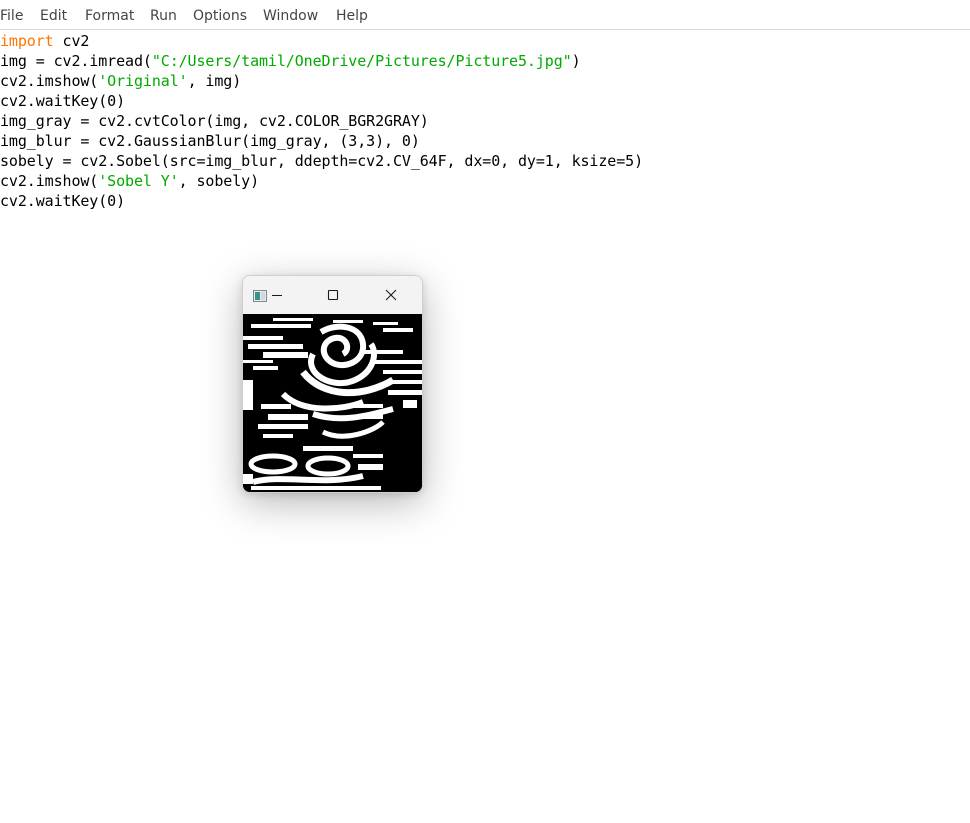 This screenshot has width=970, height=823. Describe the element at coordinates (27, 41) in the screenshot. I see `keyword: import` at that location.